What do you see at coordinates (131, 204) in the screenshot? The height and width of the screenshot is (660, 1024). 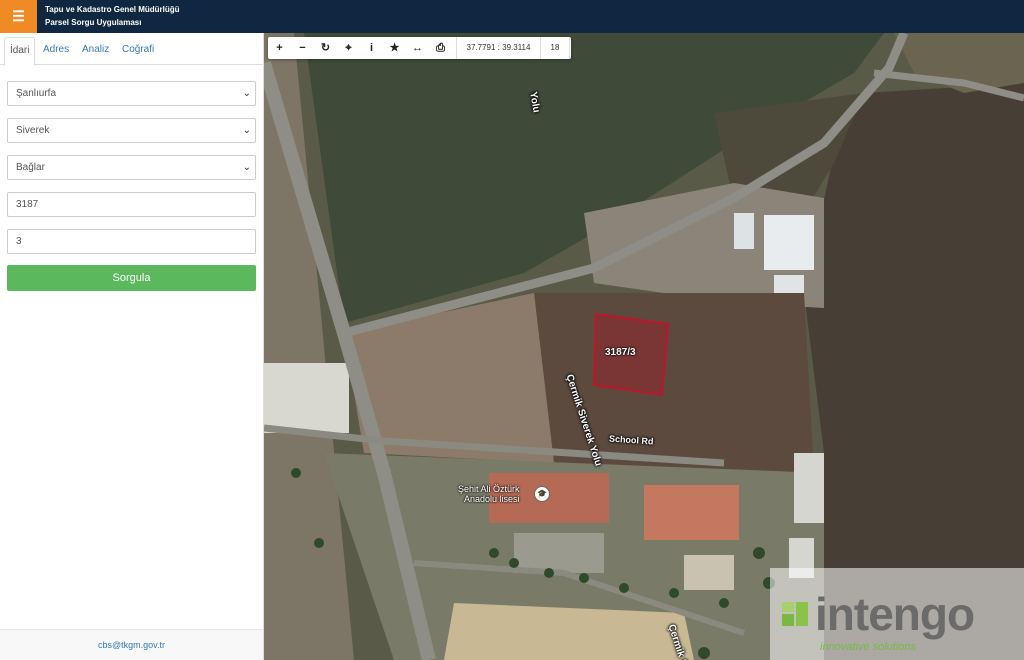 I see `block-number-input: 3187` at bounding box center [131, 204].